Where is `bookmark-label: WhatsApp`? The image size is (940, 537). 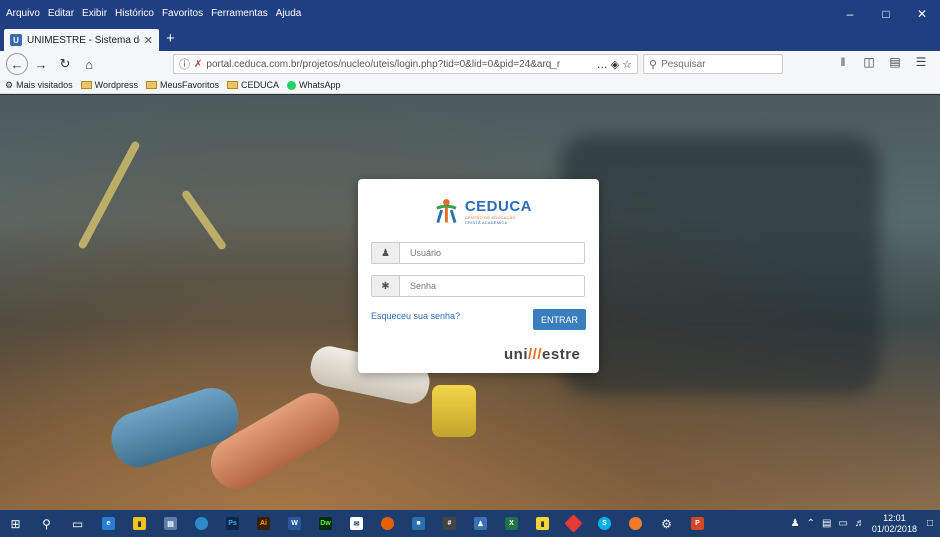
bookmark-label: WhatsApp is located at coordinates (320, 85).